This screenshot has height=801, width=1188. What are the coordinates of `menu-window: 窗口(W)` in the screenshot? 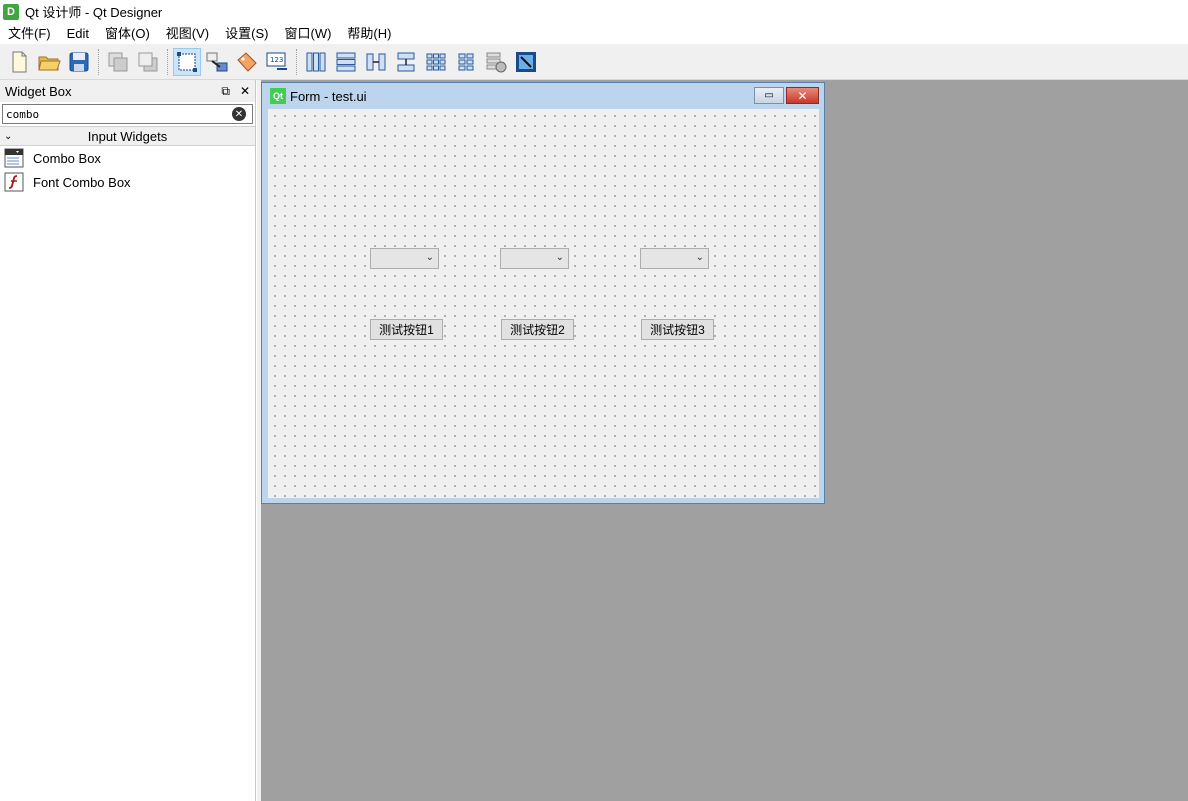 It's located at (307, 34).